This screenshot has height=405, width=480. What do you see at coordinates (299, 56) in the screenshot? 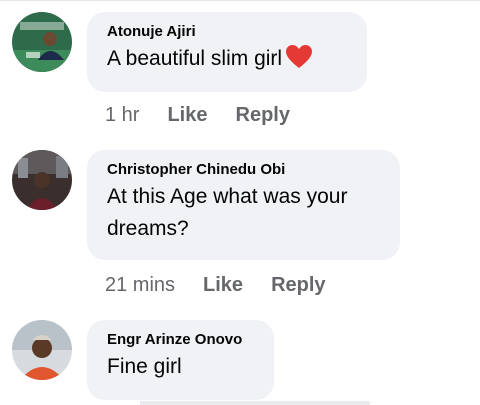
I see `heart-emoji-icon` at bounding box center [299, 56].